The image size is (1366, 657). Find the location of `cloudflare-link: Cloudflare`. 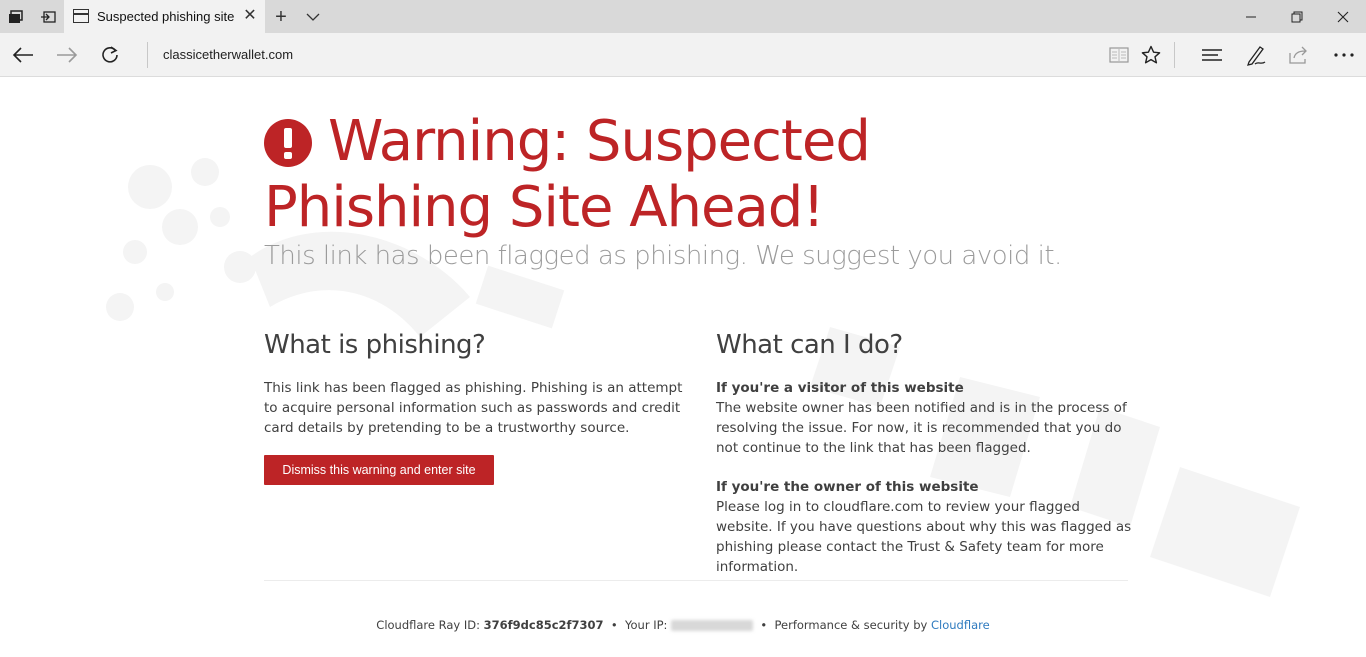

cloudflare-link: Cloudflare is located at coordinates (960, 625).